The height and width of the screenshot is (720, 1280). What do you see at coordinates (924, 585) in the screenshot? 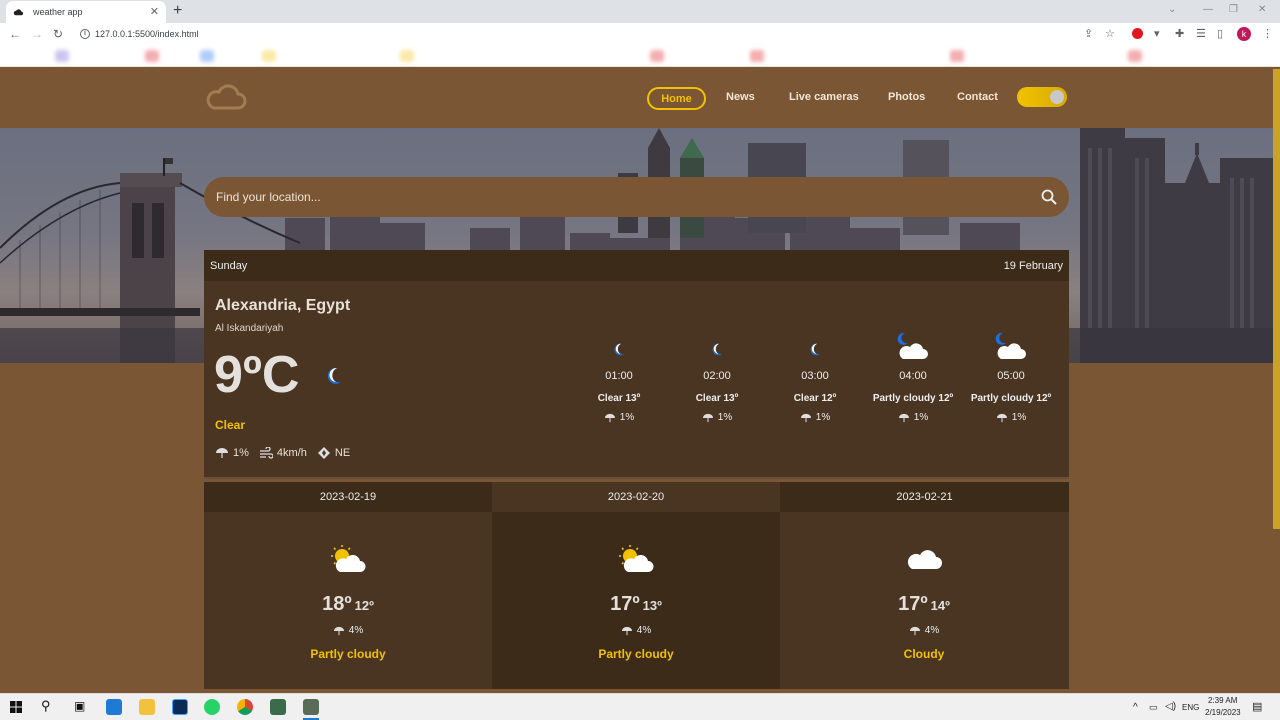
I see `daily-forecast-card: 2023-02-21 17º 14º 4% Cloudy` at bounding box center [924, 585].